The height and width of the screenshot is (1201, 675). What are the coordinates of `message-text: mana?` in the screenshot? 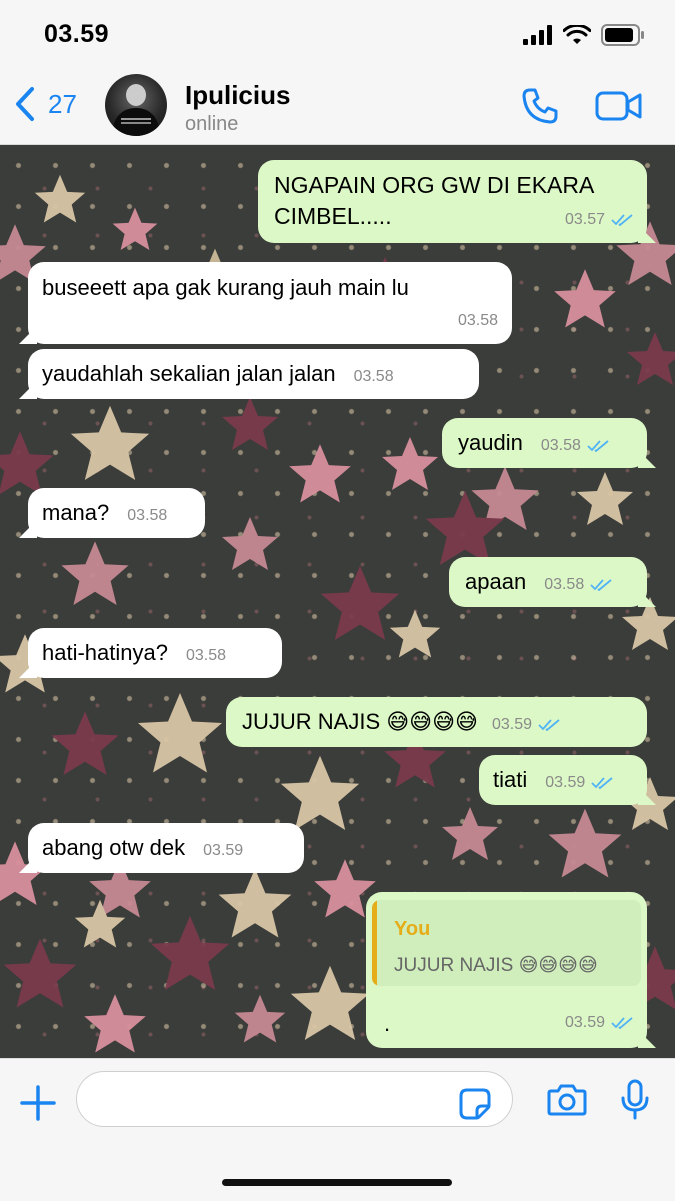 It's located at (76, 512).